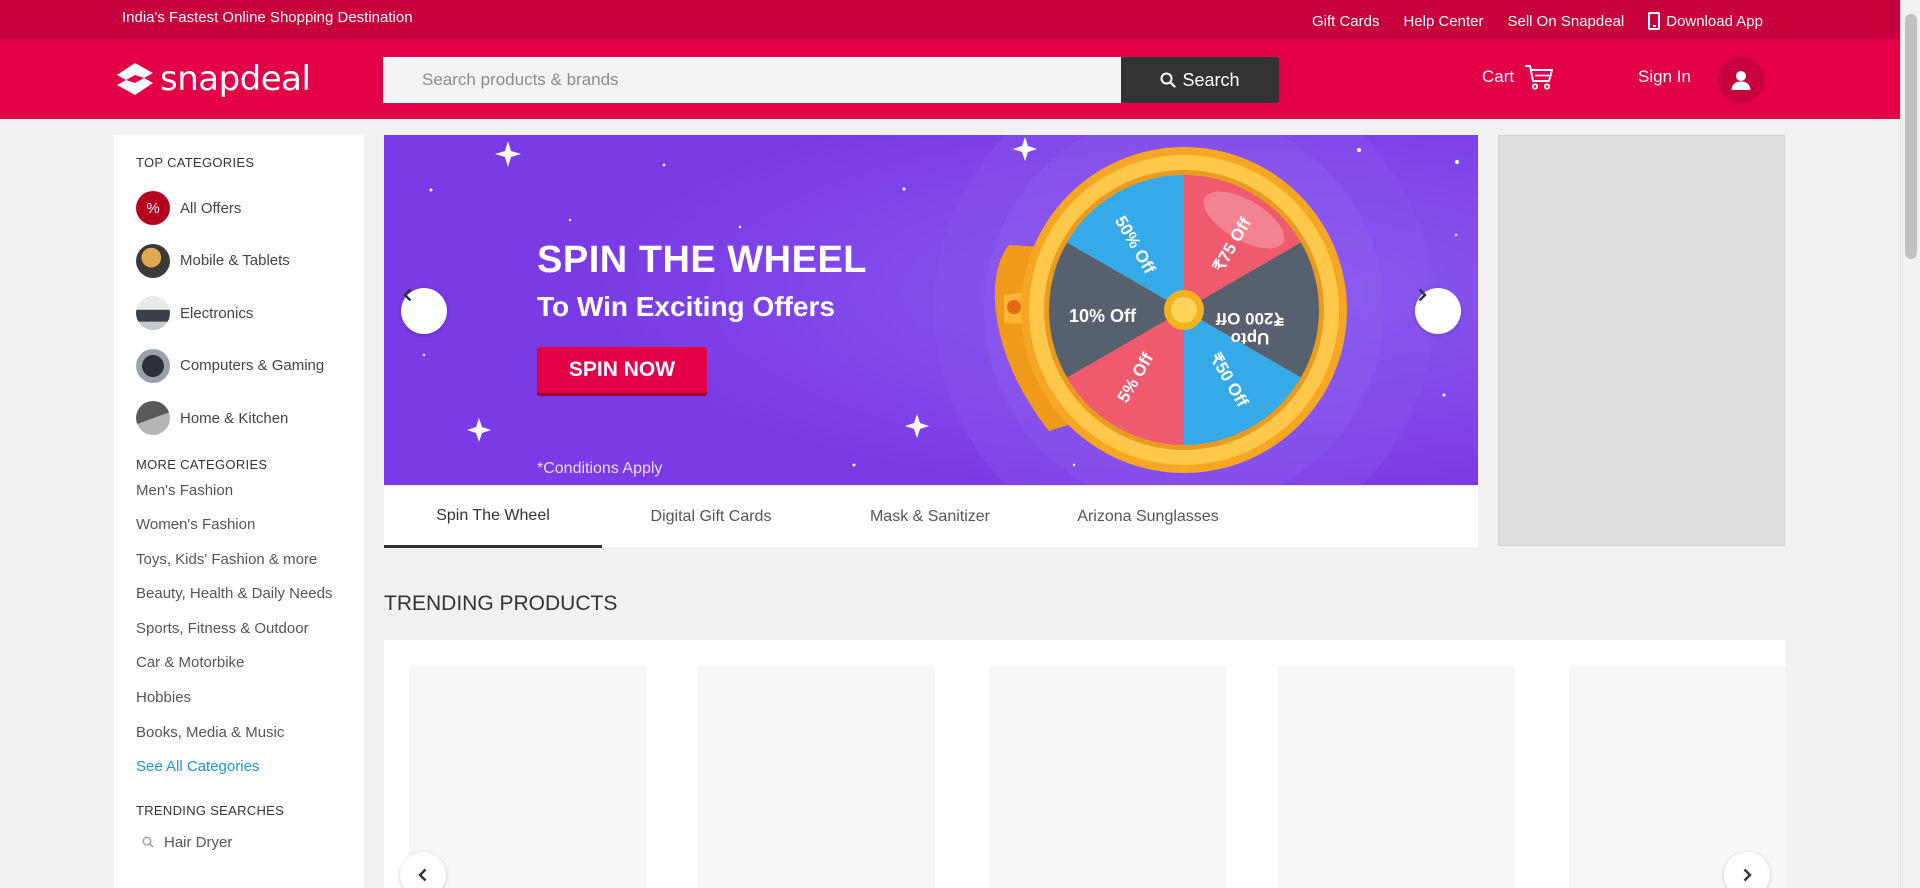  Describe the element at coordinates (1346, 21) in the screenshot. I see `gift-cards-link: Gift Cards` at that location.